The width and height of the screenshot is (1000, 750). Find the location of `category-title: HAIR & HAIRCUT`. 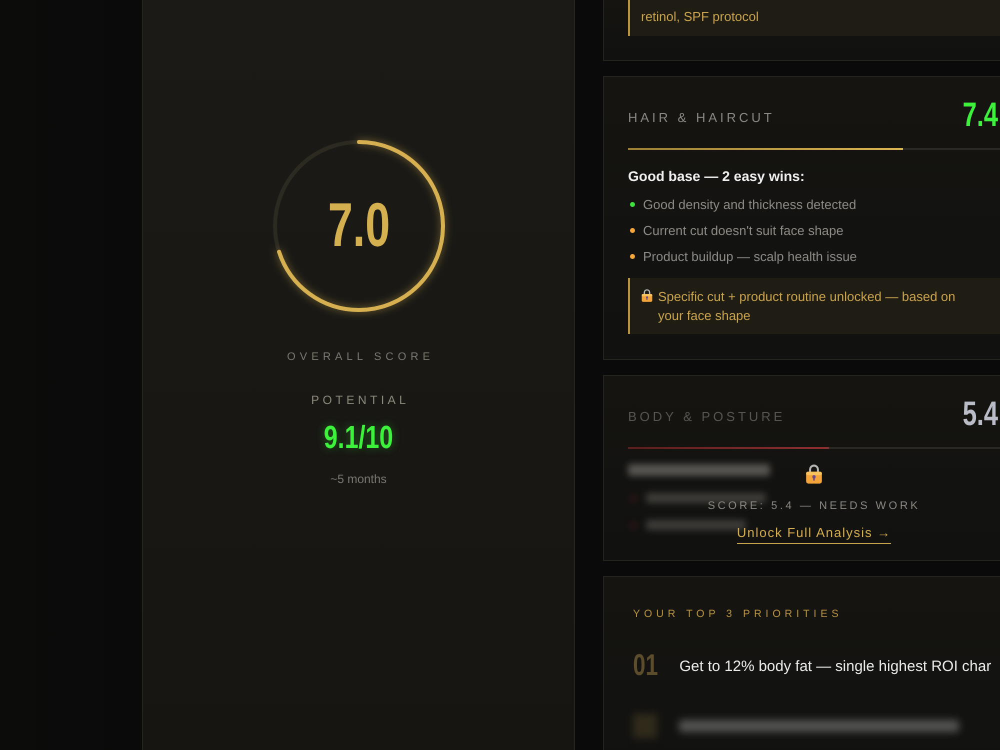

category-title: HAIR & HAIRCUT is located at coordinates (701, 117).